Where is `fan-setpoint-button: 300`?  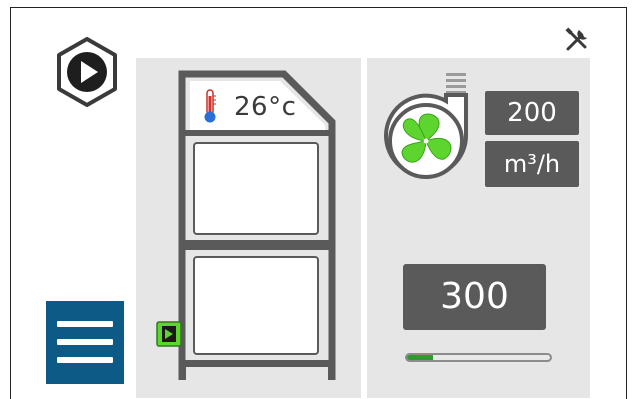 fan-setpoint-button: 300 is located at coordinates (474, 297).